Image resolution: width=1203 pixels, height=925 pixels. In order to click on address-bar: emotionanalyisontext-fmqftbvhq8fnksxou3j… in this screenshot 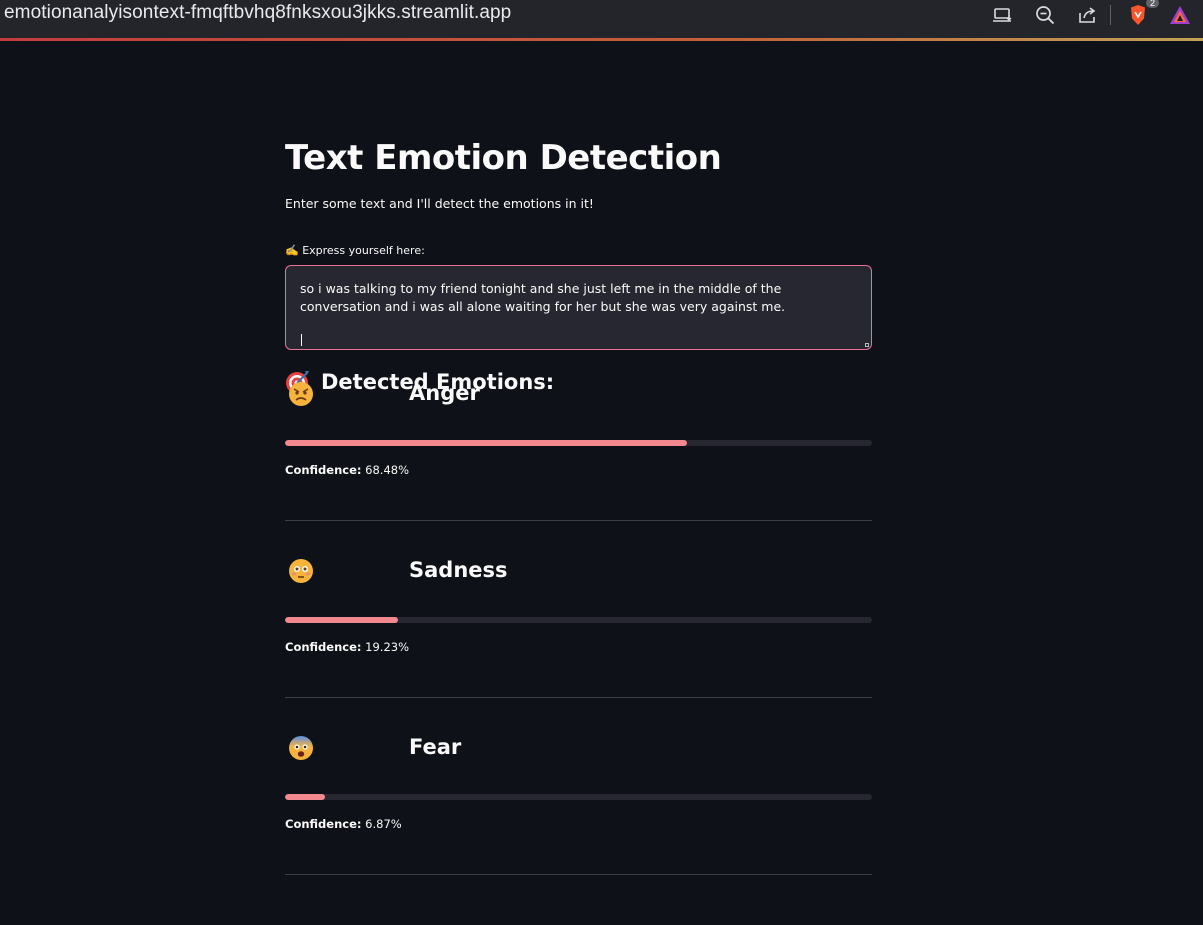, I will do `click(257, 13)`.